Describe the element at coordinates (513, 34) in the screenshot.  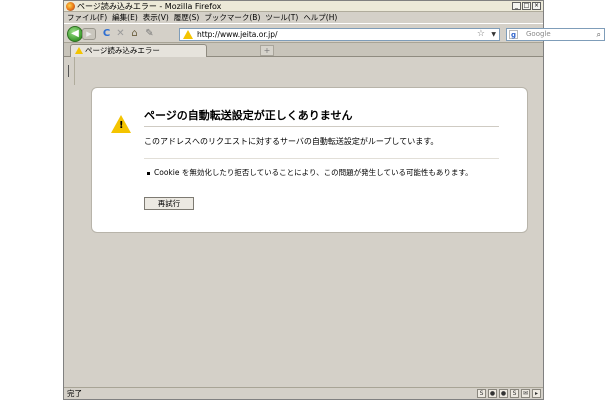
I see `google-icon: g` at that location.